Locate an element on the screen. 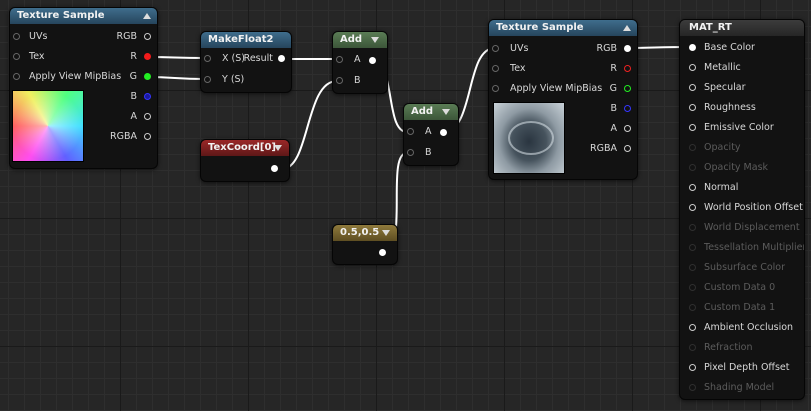 This screenshot has height=411, width=811. node-header: 0.5,0.5 is located at coordinates (365, 233).